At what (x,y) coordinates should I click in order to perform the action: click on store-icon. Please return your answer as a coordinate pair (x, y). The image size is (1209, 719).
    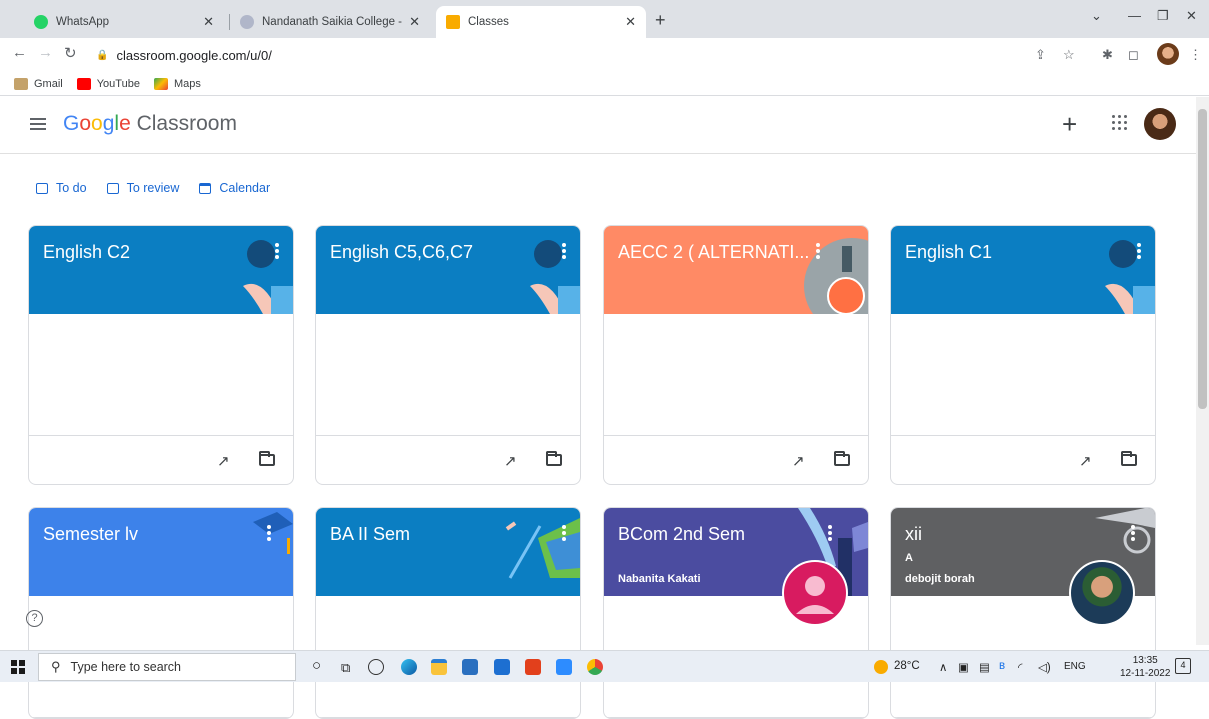
    Looking at the image, I should click on (470, 667).